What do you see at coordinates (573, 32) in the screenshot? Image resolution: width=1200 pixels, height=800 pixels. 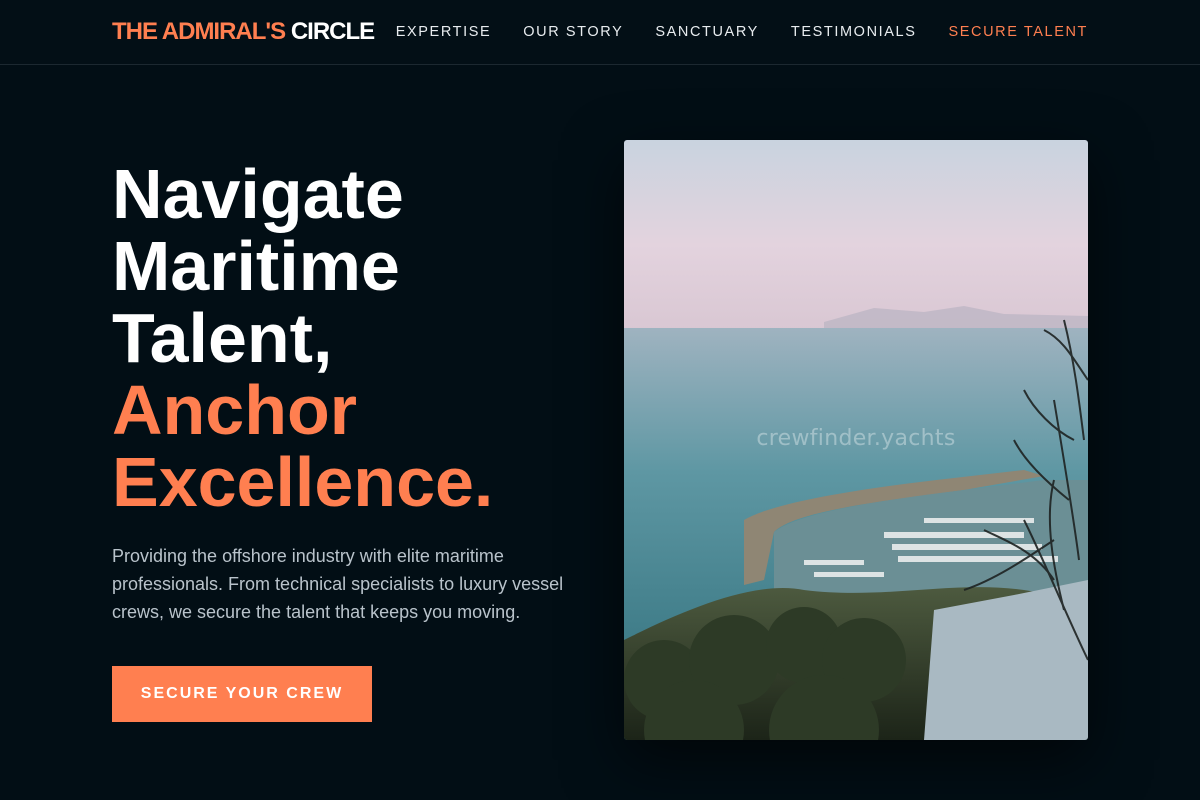 I see `nav-link-our-story: OUR STORY` at bounding box center [573, 32].